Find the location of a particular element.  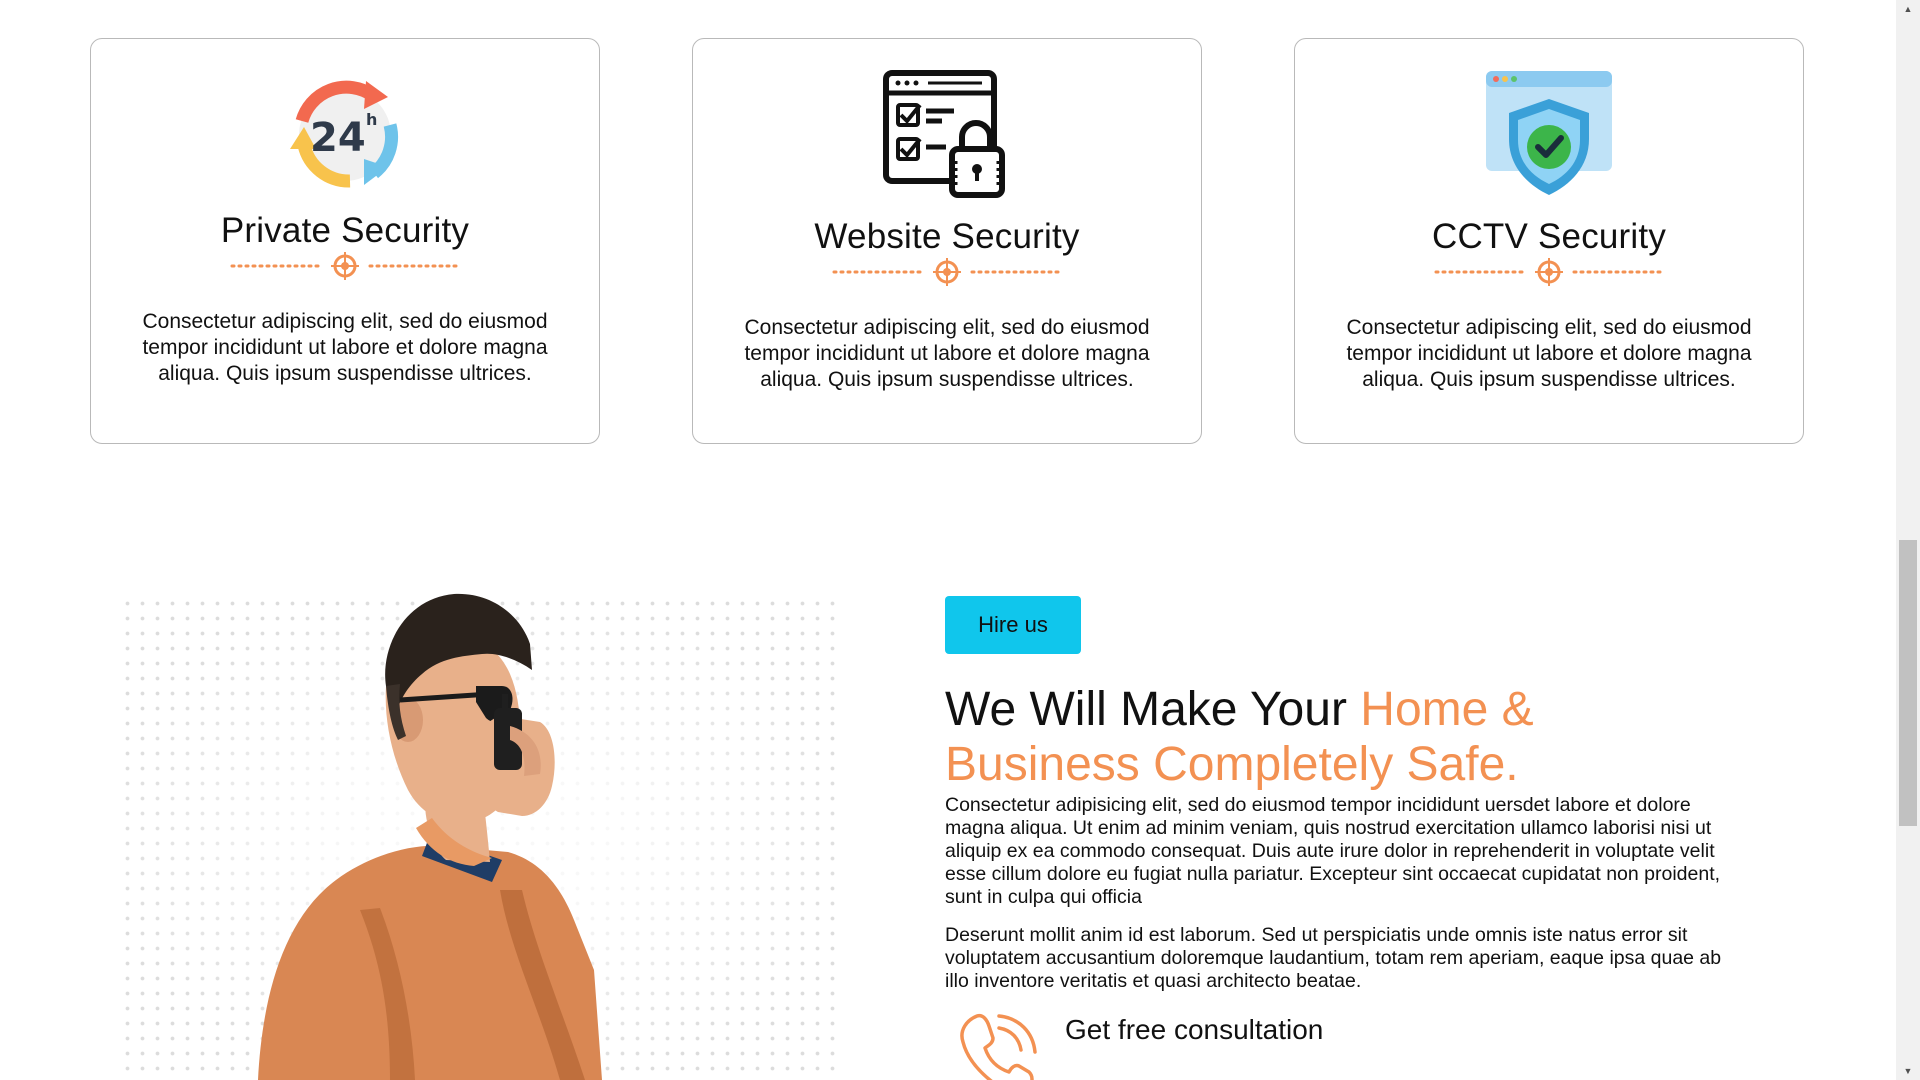

scroll-up-arrow-icon: ▲ is located at coordinates (1908, 9).